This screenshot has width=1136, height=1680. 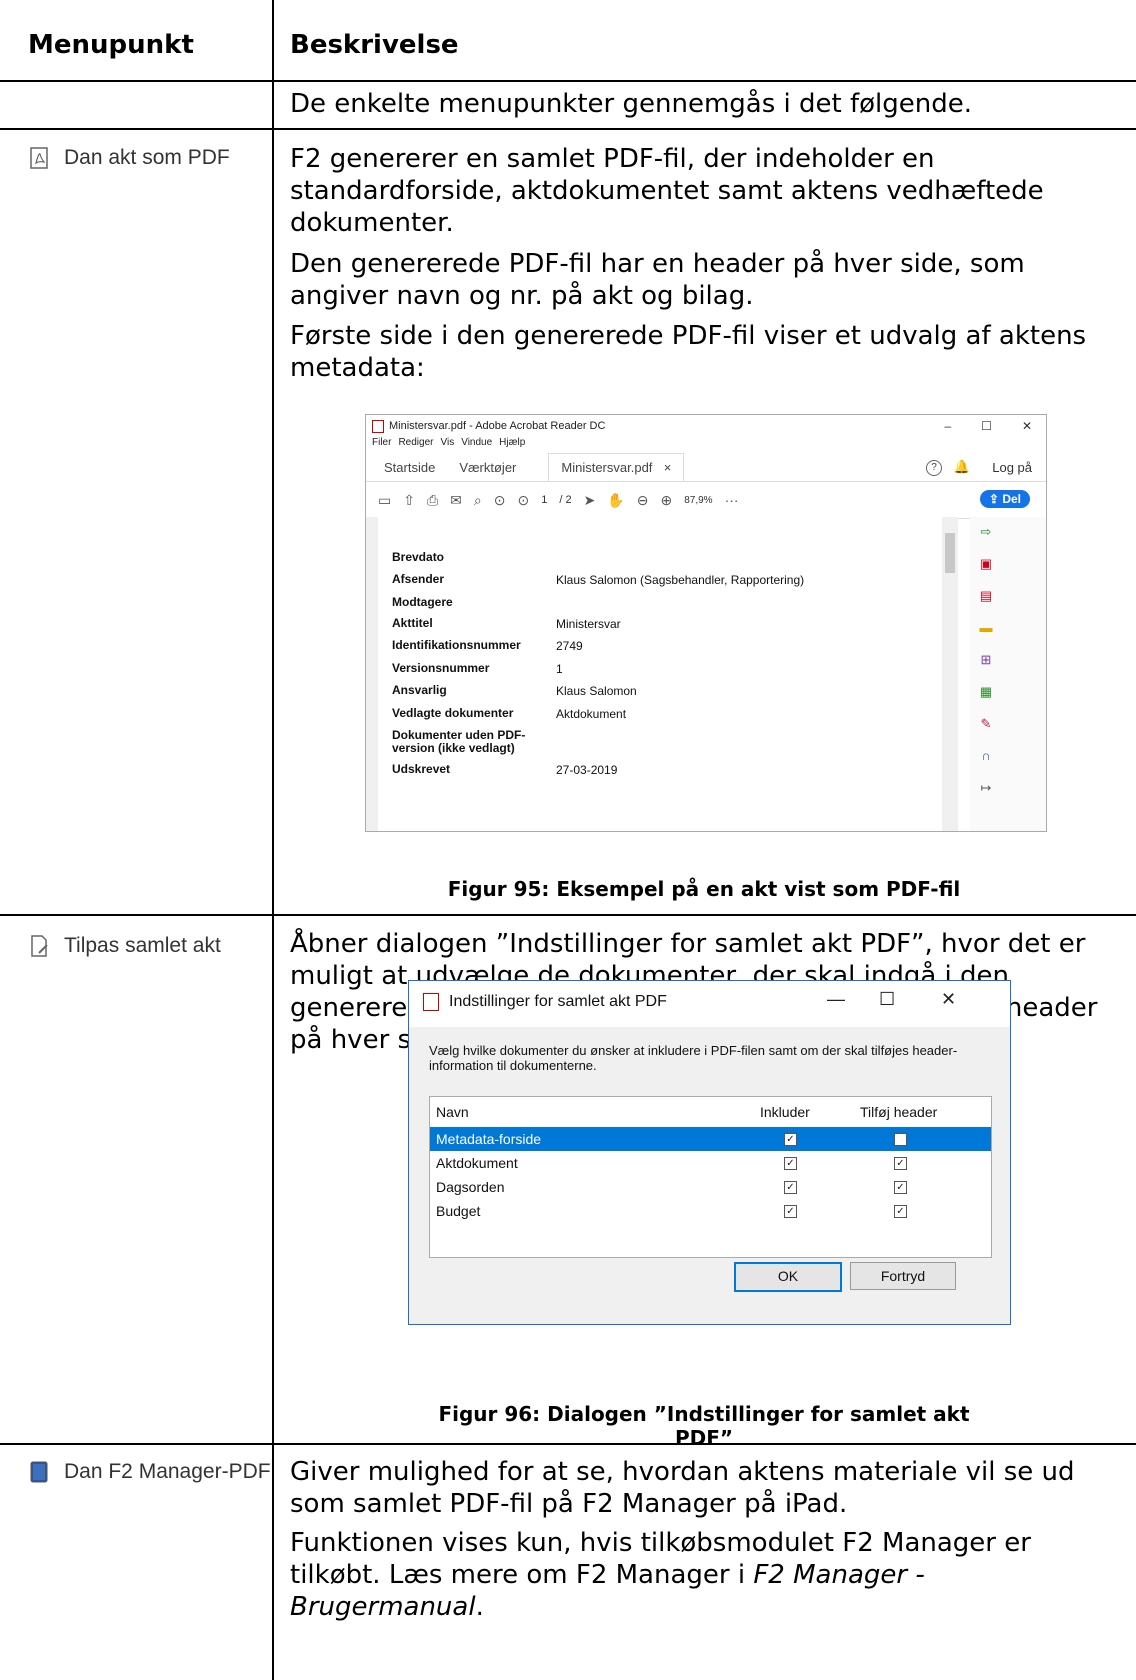 What do you see at coordinates (456, 645) in the screenshot?
I see `meta-key: Identifikationsnummer` at bounding box center [456, 645].